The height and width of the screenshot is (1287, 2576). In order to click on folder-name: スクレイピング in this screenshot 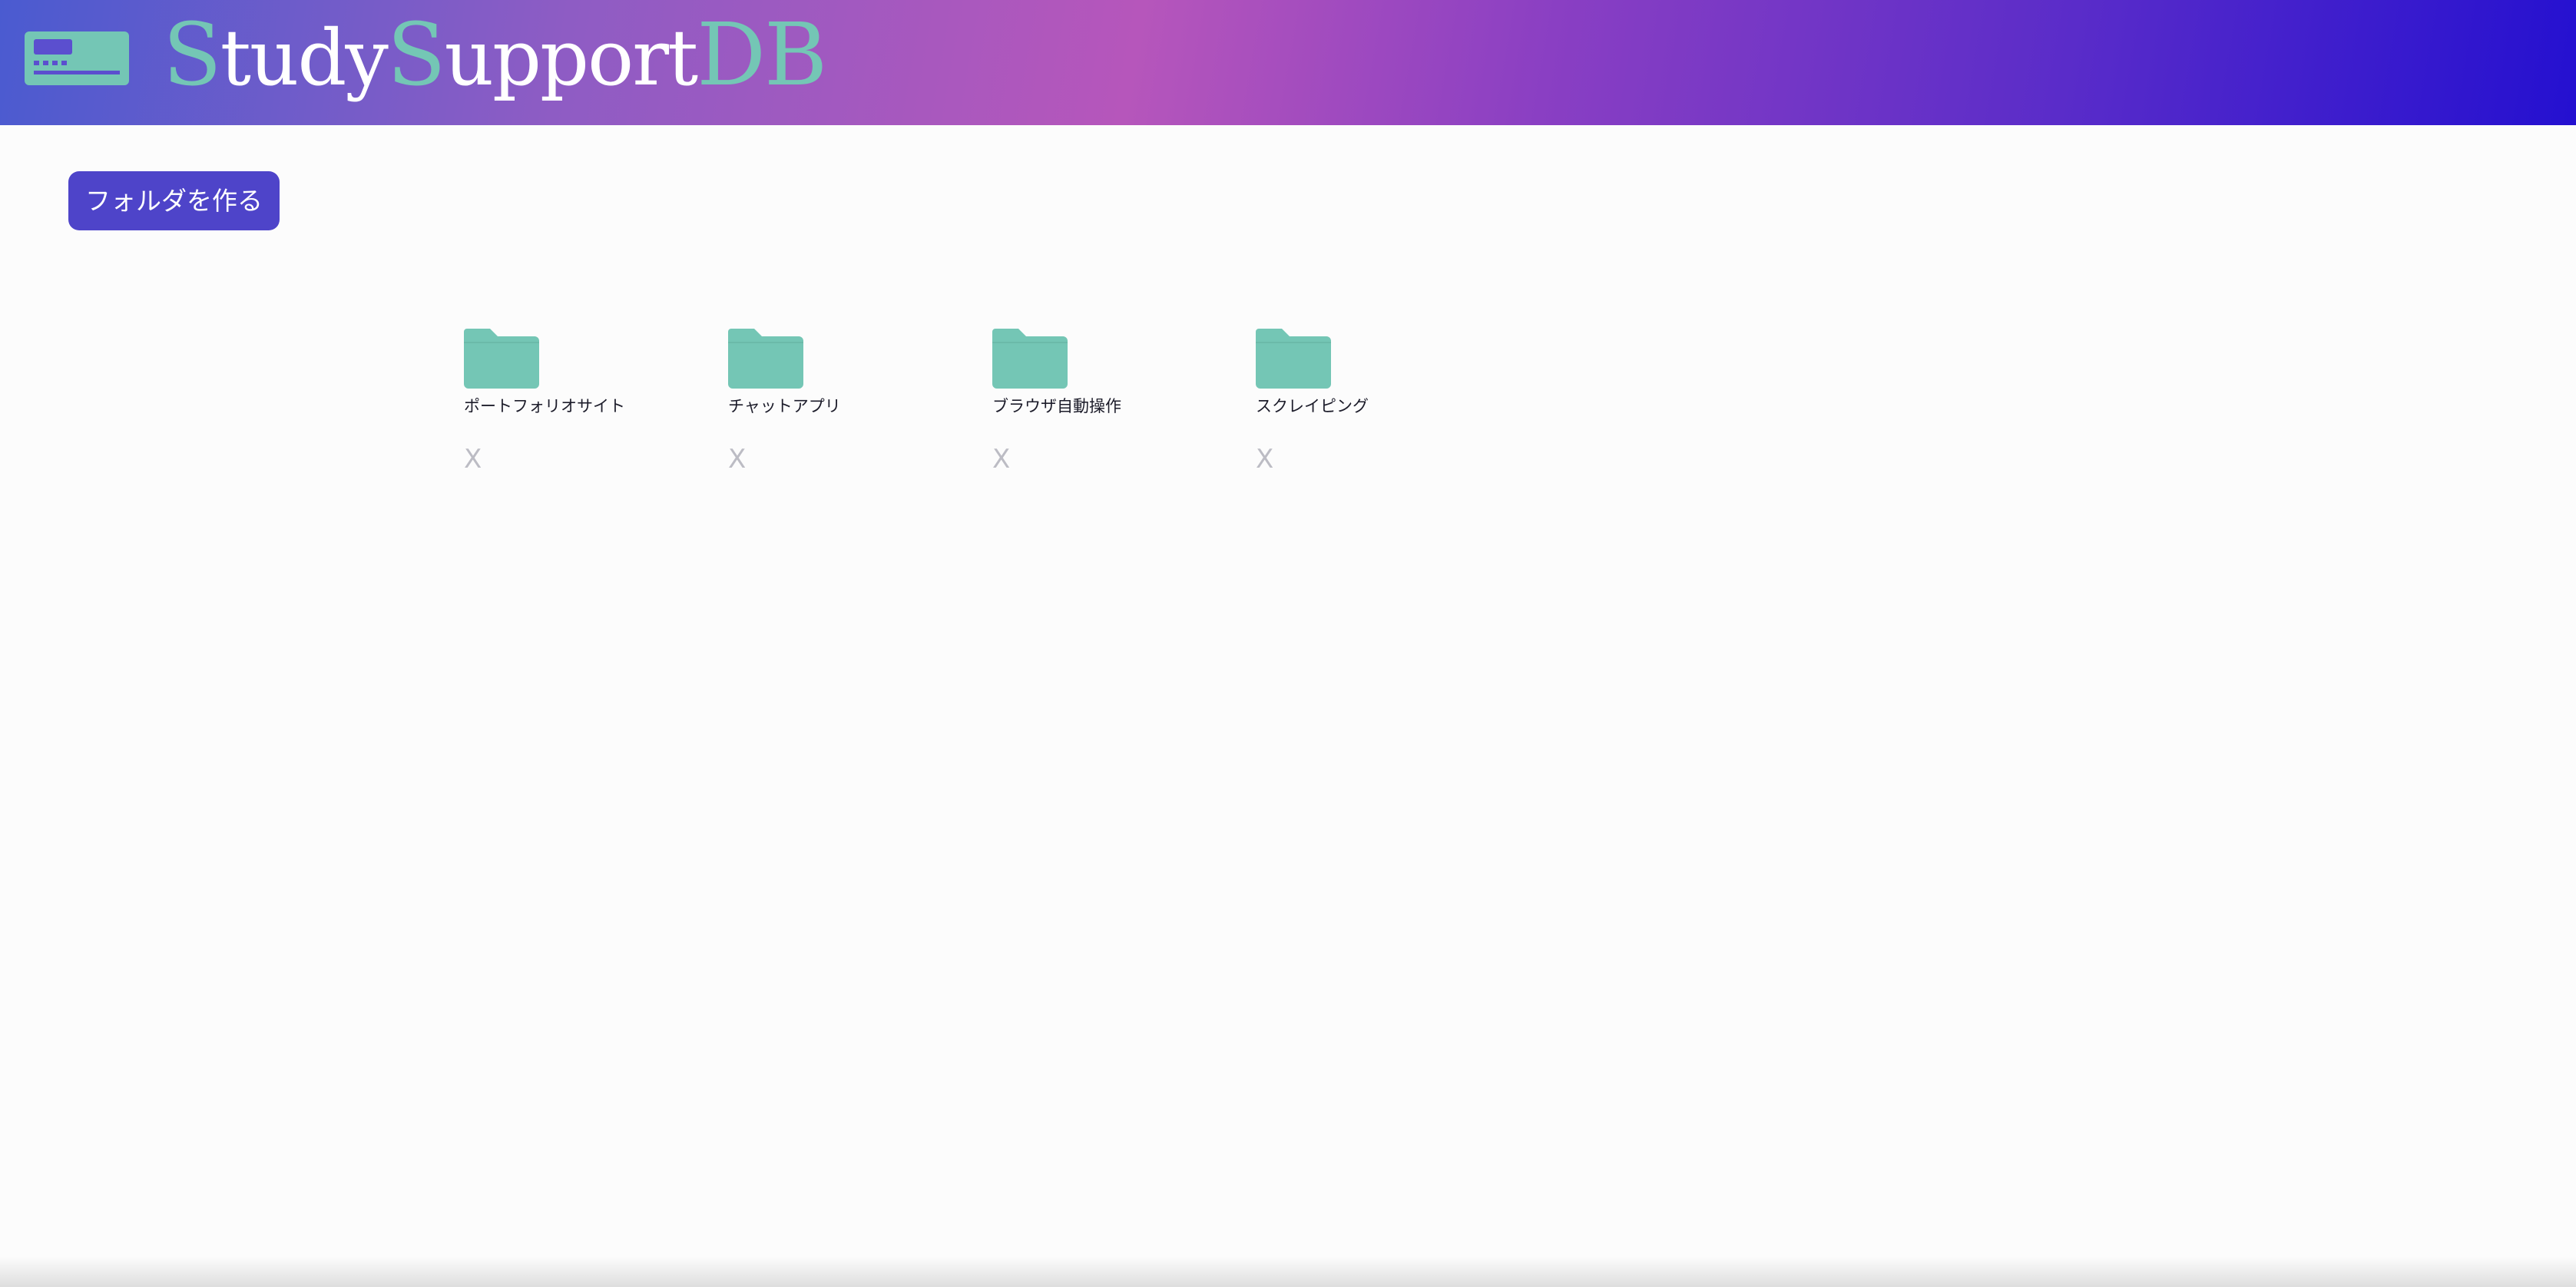, I will do `click(1312, 405)`.